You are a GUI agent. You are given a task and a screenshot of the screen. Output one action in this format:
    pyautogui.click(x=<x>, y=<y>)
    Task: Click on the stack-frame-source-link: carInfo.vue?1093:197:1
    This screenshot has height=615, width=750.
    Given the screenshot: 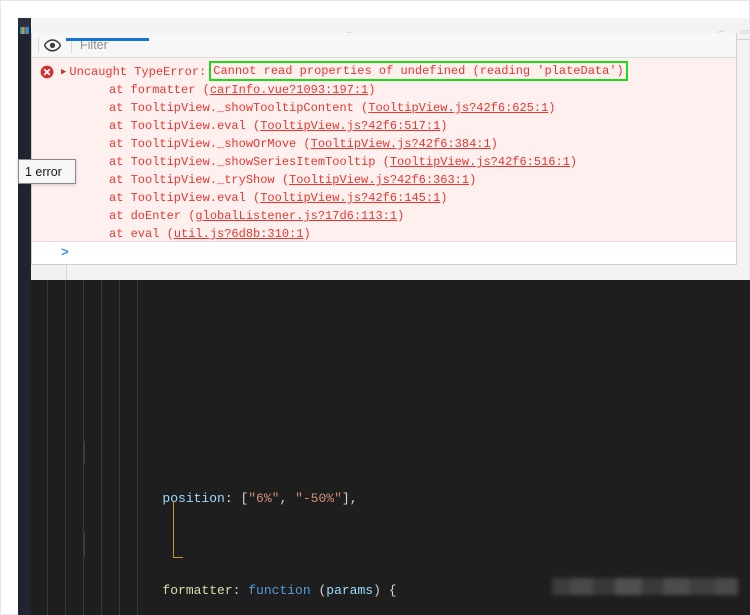 What is the action you would take?
    pyautogui.click(x=289, y=90)
    